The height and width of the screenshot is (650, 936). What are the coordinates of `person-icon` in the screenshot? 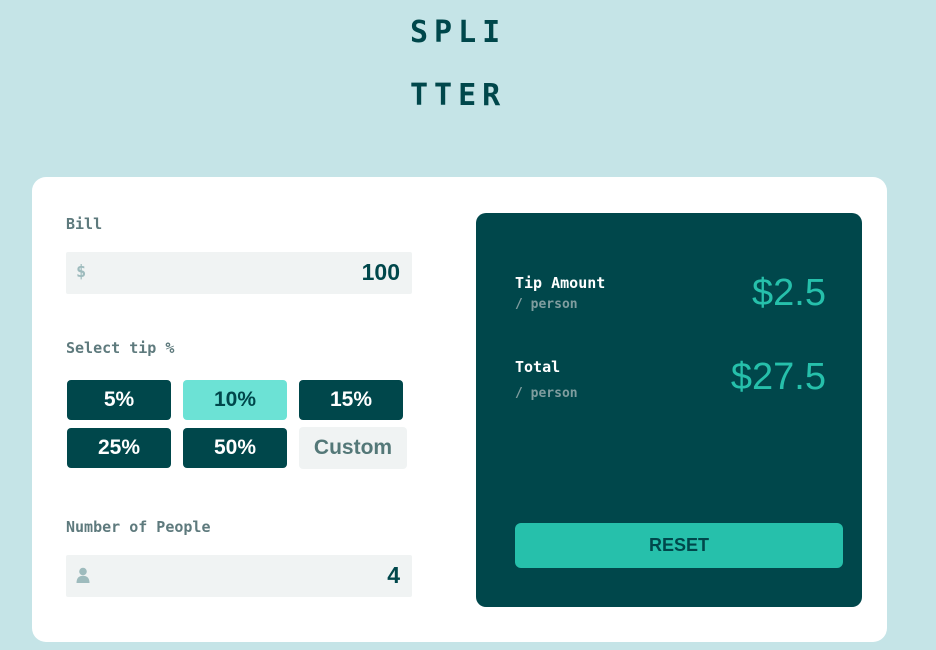 It's located at (83, 577).